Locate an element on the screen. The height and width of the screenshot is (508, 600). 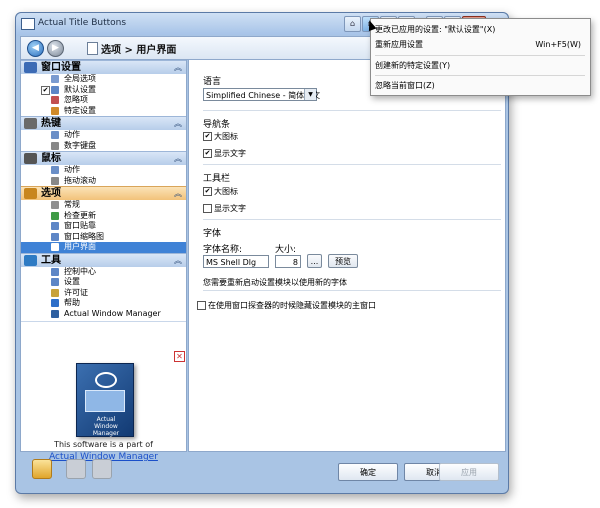
title-button-1: ⌂ is located at coordinates (352, 24).